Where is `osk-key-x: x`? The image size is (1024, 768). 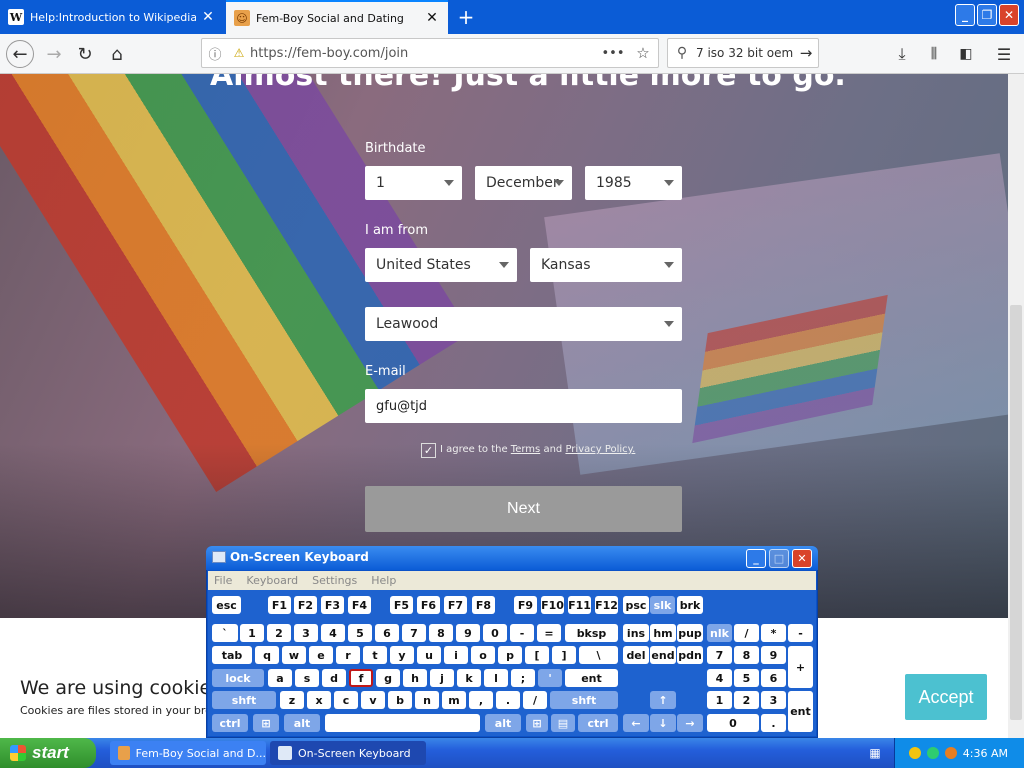 osk-key-x: x is located at coordinates (319, 700).